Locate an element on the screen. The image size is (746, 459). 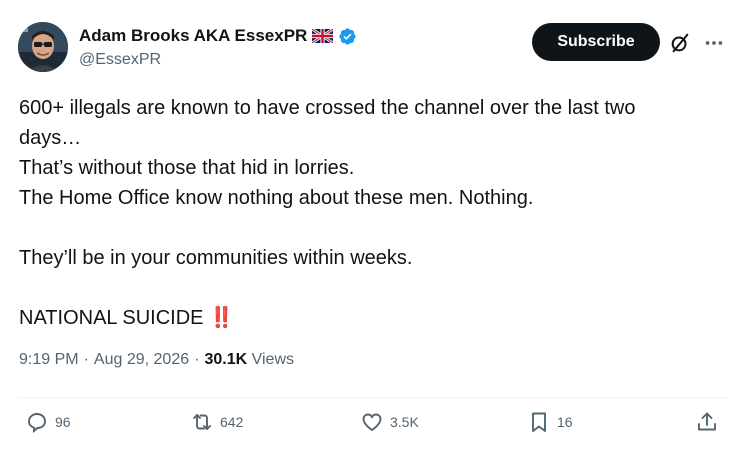
reply-count: 96 is located at coordinates (63, 422).